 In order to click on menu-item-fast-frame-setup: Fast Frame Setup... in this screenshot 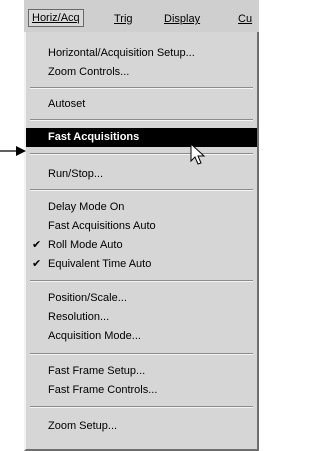, I will do `click(141, 371)`.